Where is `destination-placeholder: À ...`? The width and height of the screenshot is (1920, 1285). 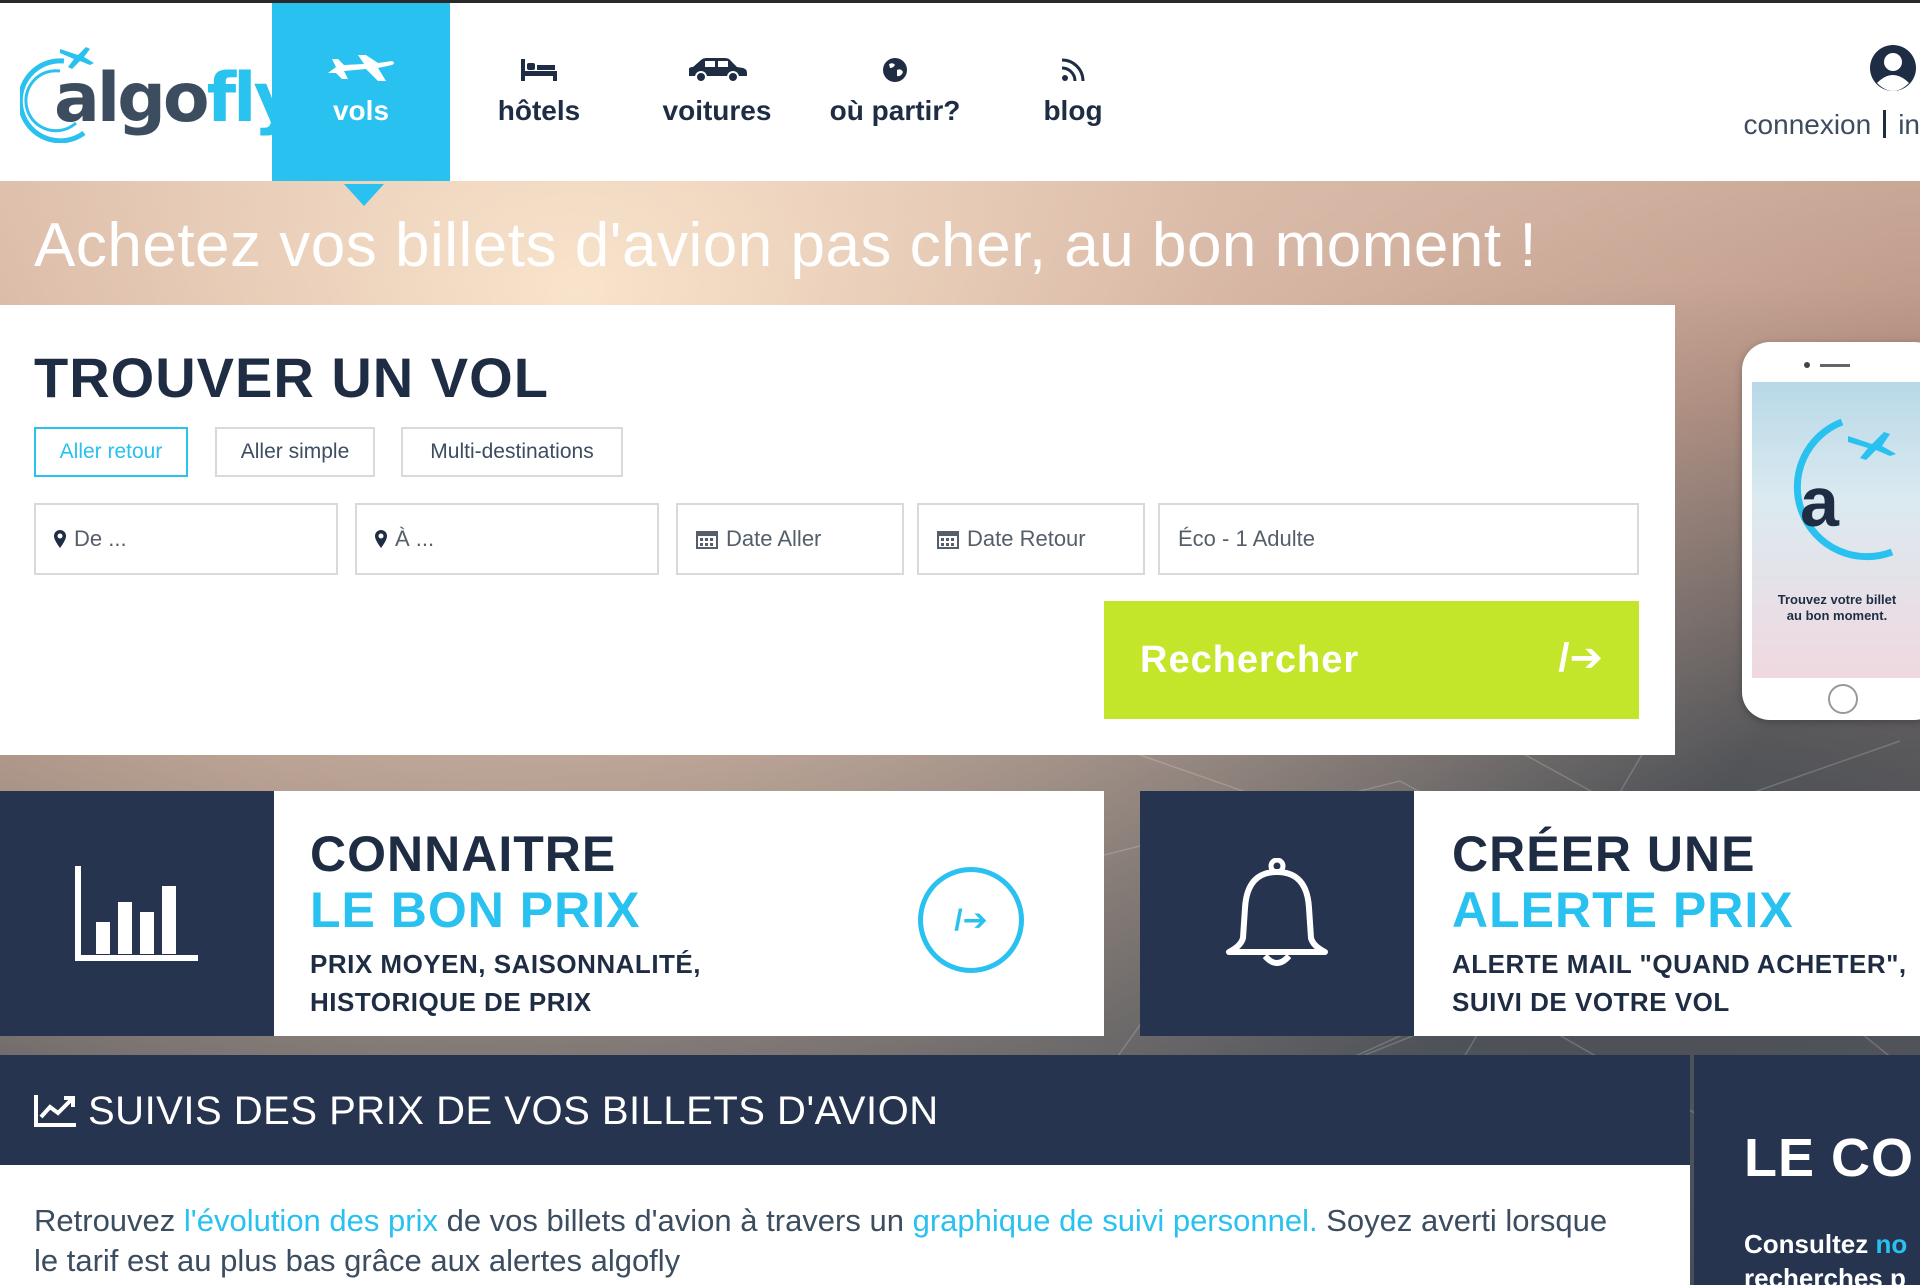
destination-placeholder: À ... is located at coordinates (415, 538).